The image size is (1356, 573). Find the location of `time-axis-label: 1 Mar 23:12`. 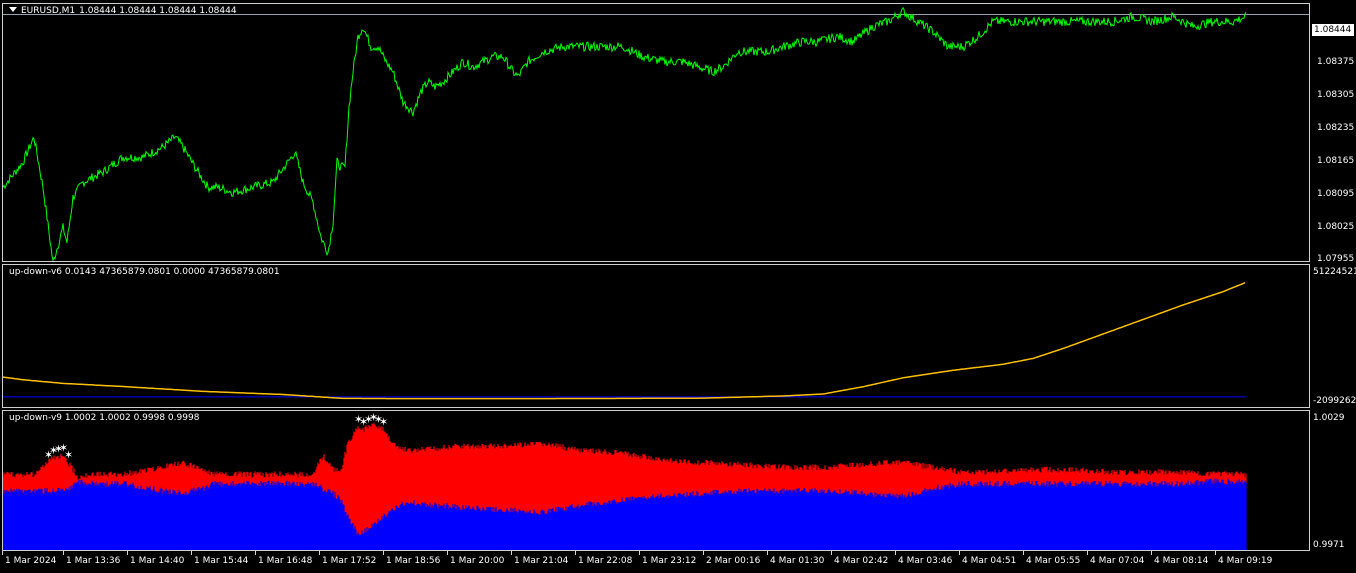

time-axis-label: 1 Mar 23:12 is located at coordinates (669, 561).